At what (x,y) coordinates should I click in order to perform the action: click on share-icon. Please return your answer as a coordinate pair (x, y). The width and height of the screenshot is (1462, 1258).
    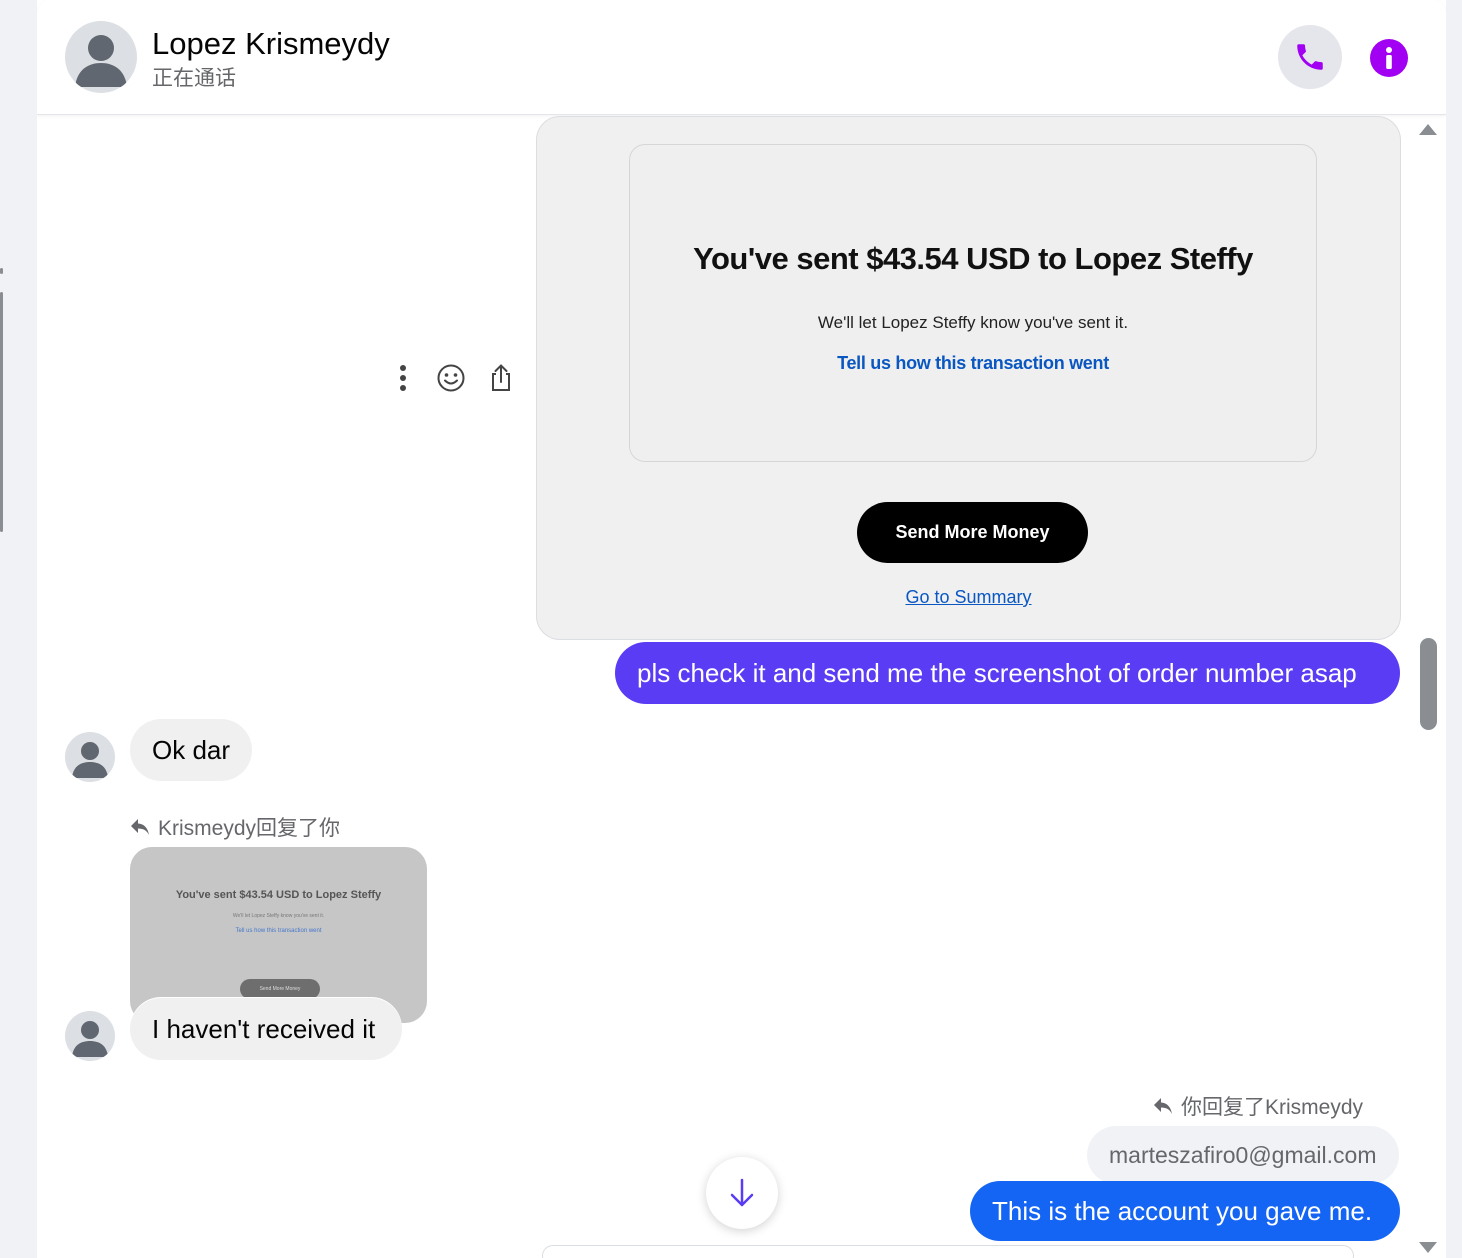
    Looking at the image, I should click on (501, 377).